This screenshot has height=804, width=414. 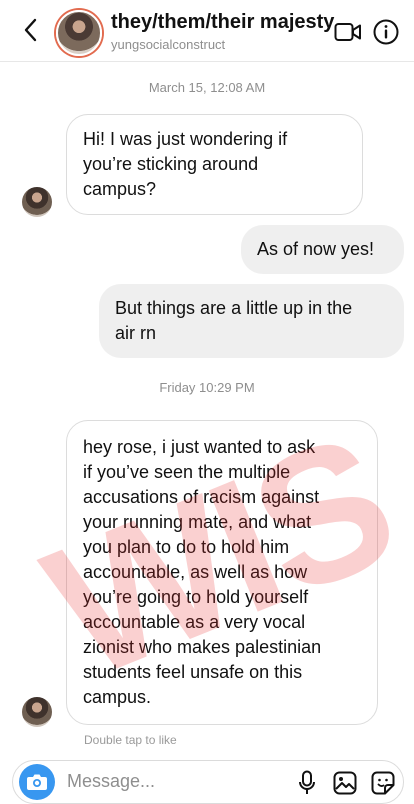 I want to click on message-line: As of now yes!, so click(x=316, y=249).